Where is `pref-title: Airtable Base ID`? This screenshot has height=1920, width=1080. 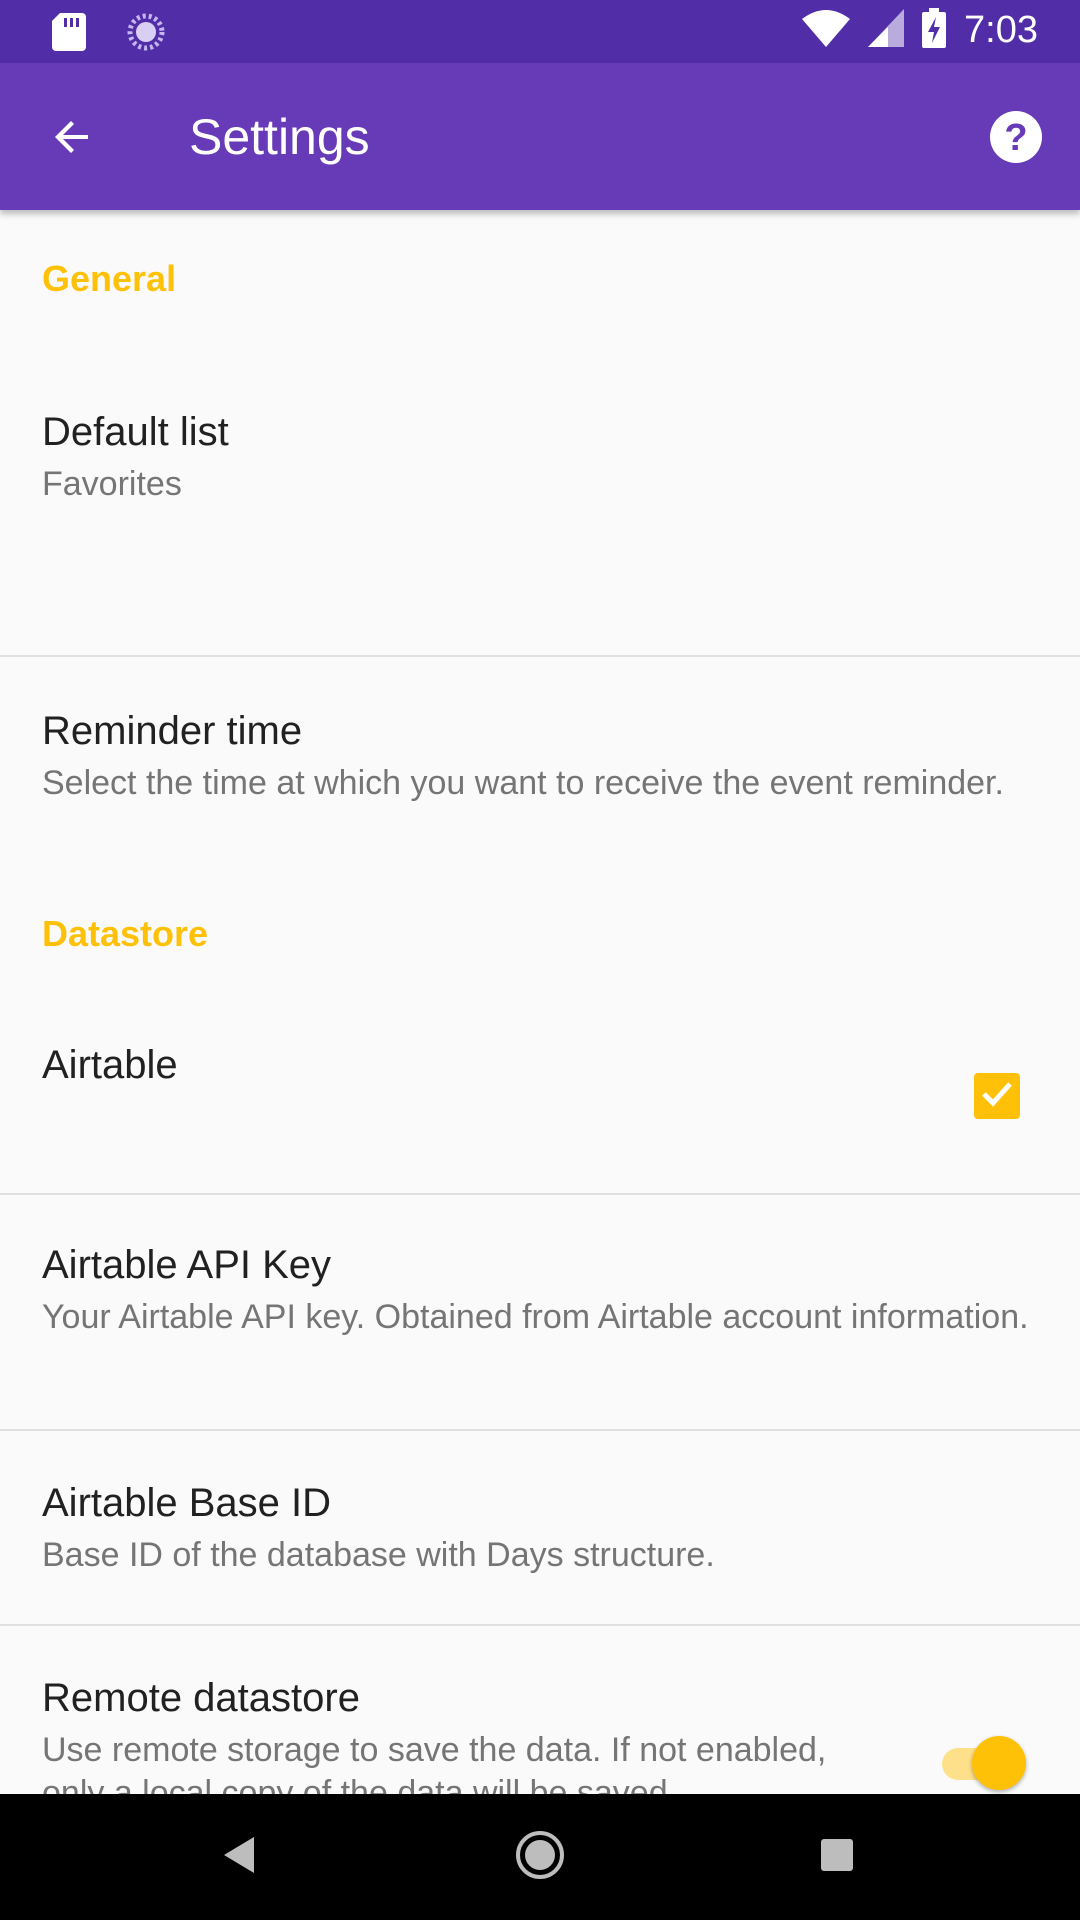
pref-title: Airtable Base ID is located at coordinates (187, 1503).